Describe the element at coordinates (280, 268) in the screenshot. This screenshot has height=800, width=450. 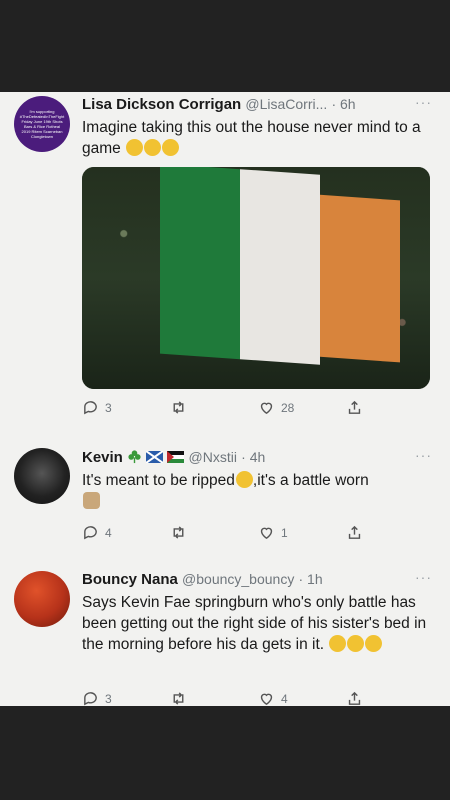
I see `flag-image` at that location.